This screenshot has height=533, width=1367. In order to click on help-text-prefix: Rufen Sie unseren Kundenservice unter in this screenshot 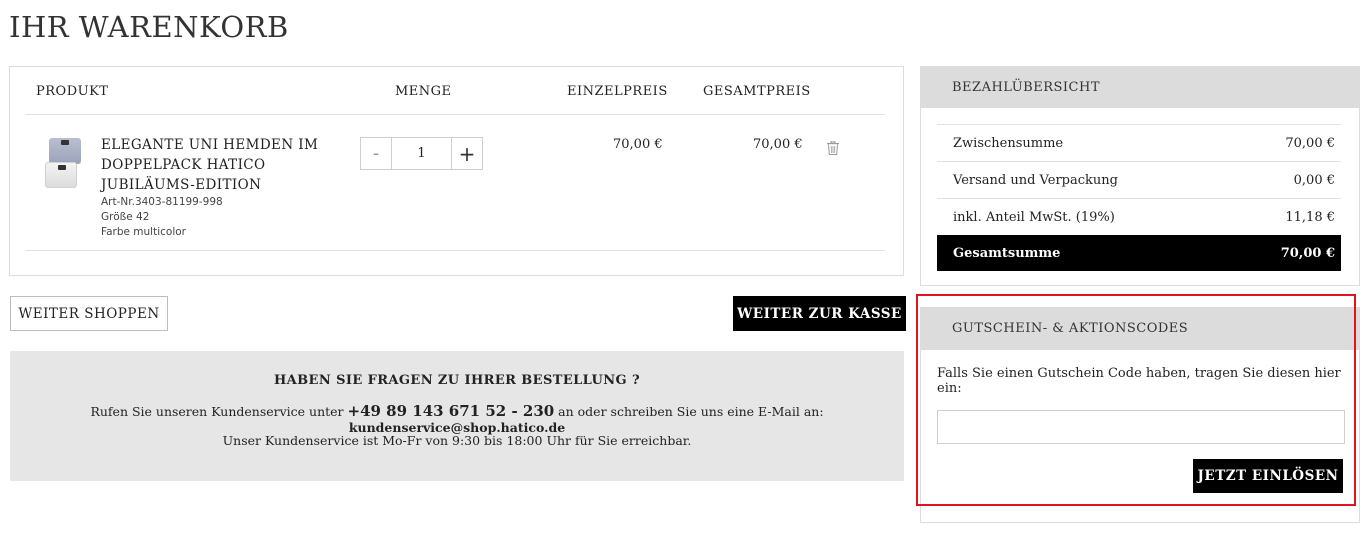, I will do `click(219, 411)`.